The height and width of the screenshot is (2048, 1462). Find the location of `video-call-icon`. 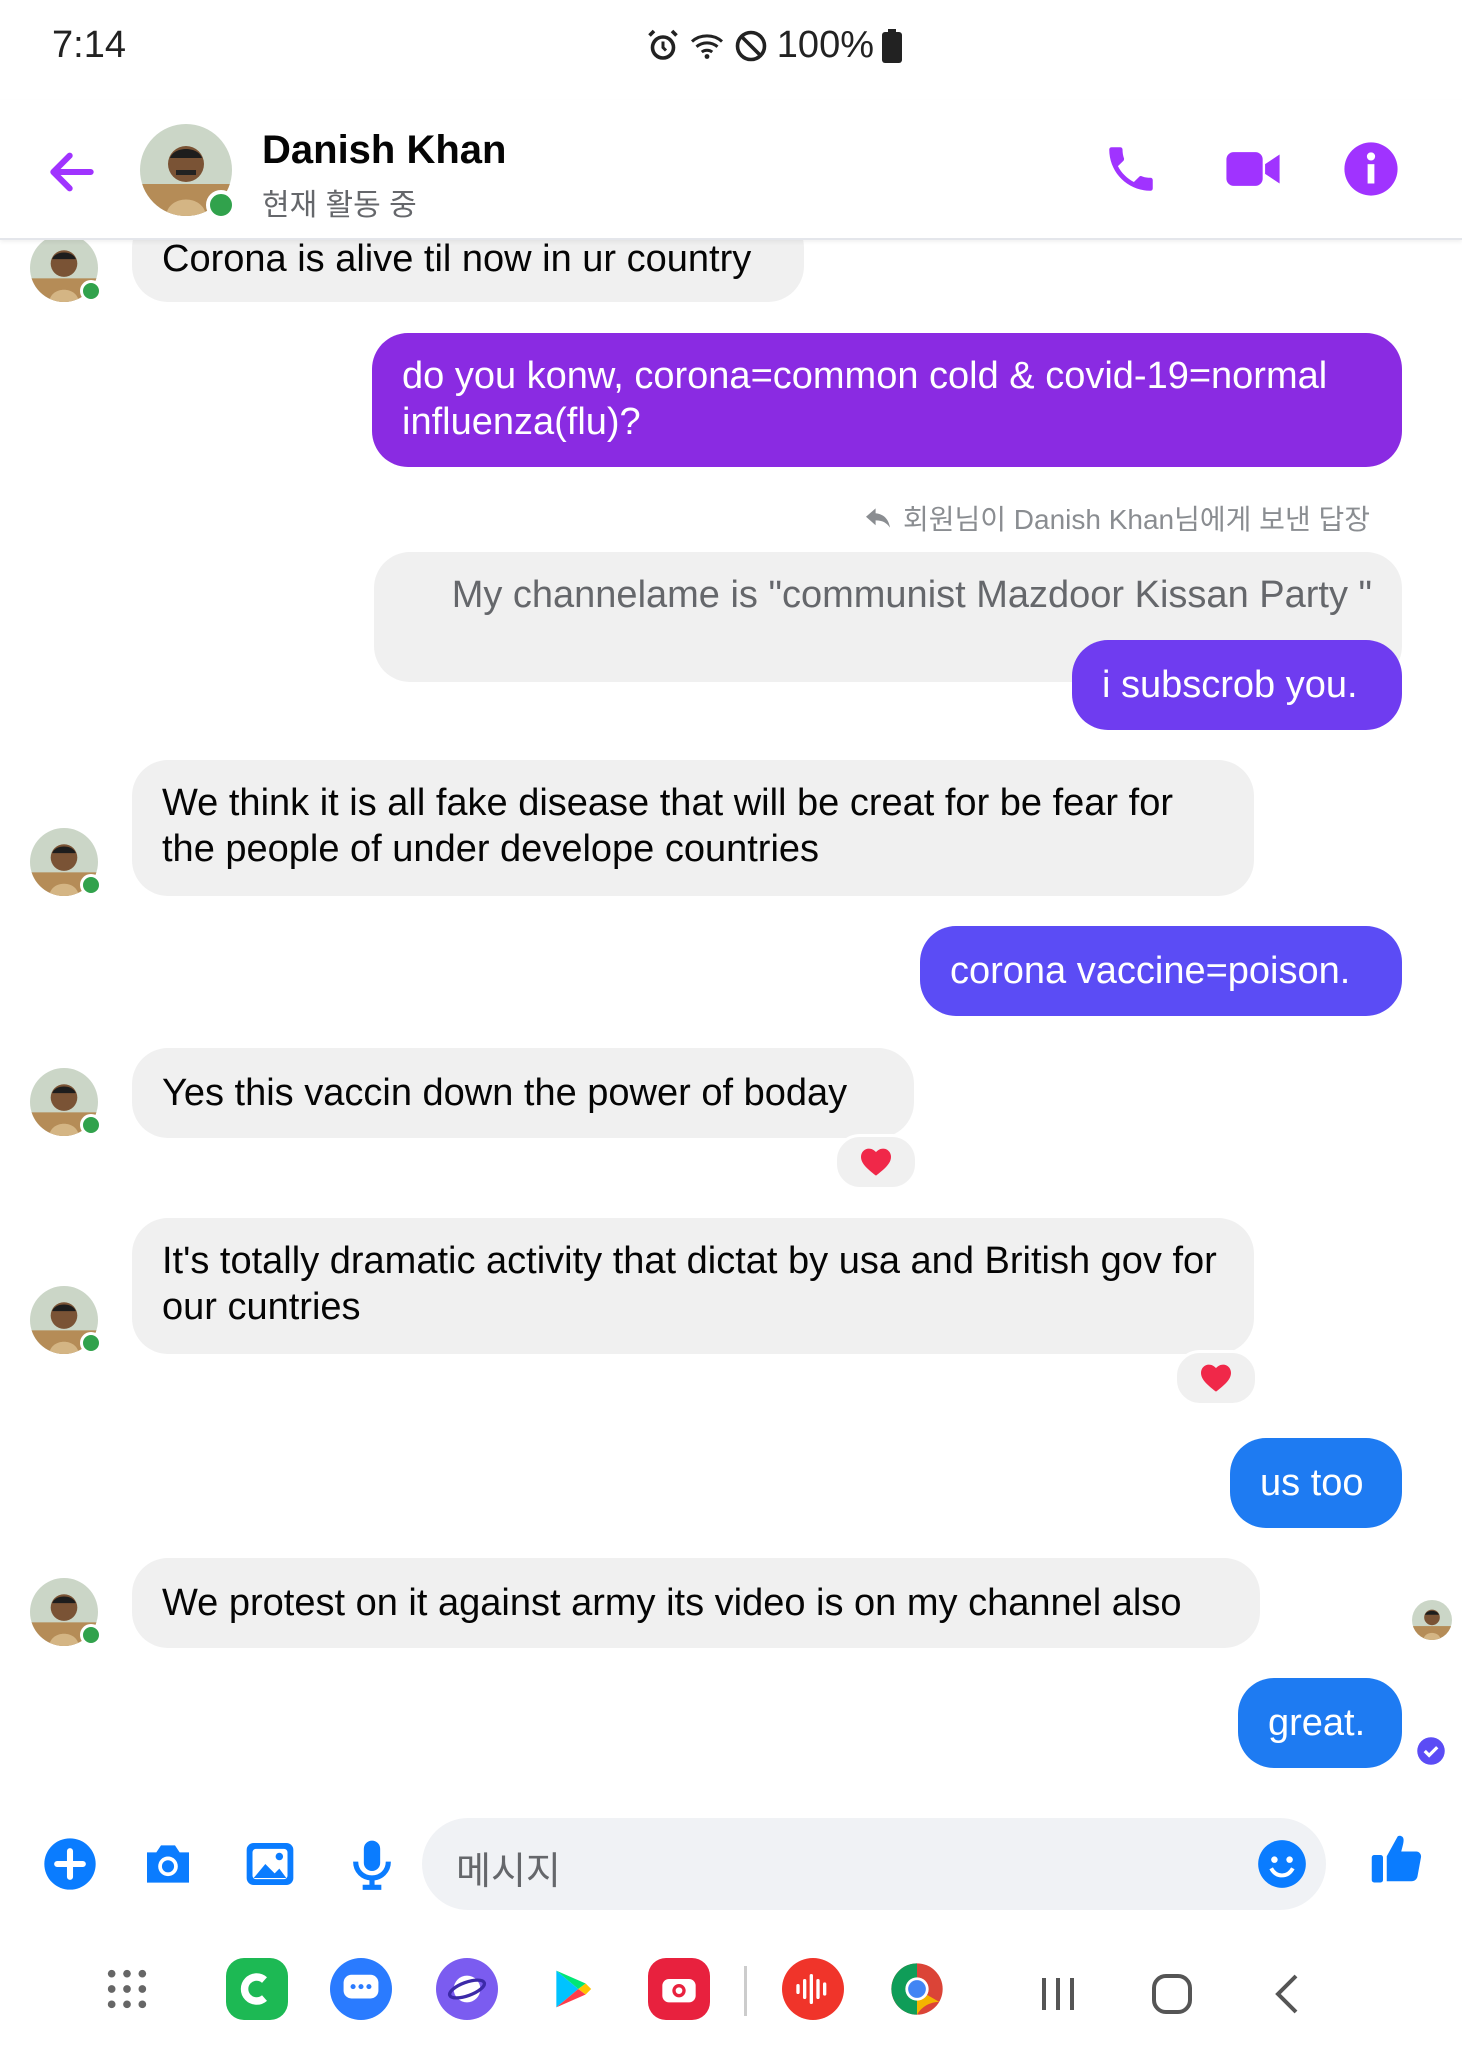

video-call-icon is located at coordinates (1253, 169).